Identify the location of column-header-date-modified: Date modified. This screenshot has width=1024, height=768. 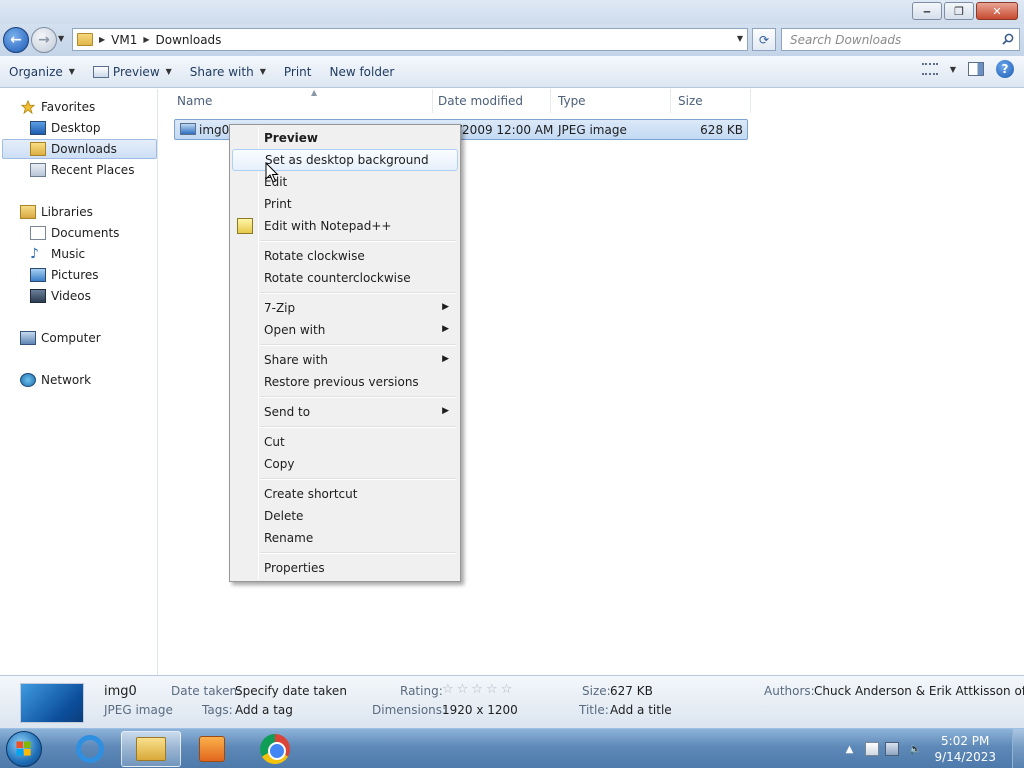
(492, 101).